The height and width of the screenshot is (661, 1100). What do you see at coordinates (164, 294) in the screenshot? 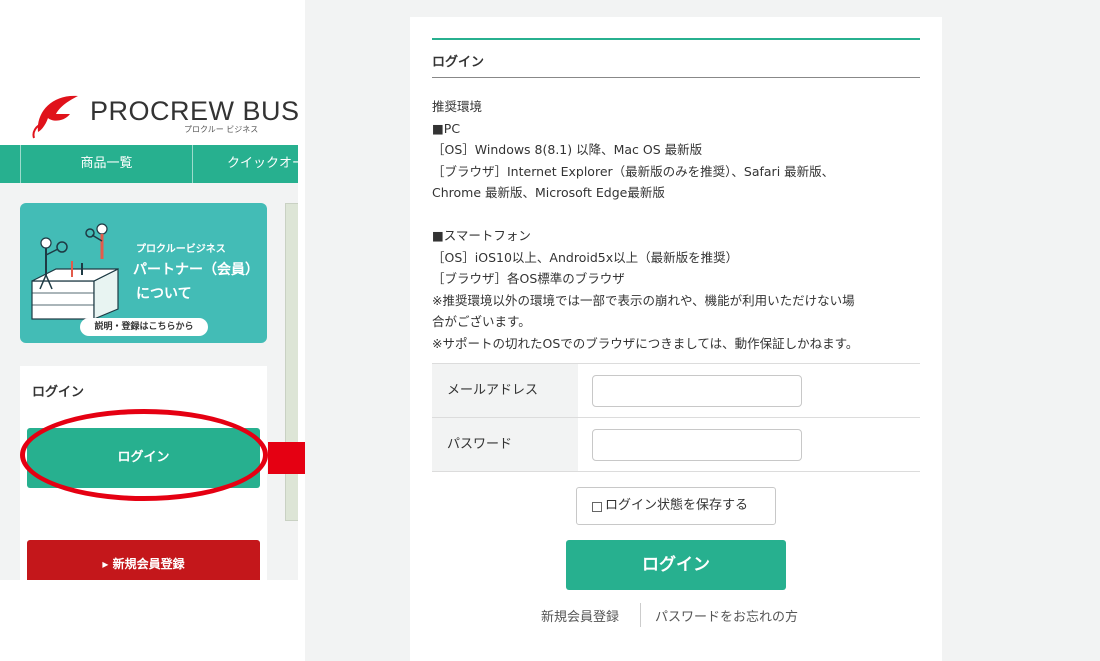
I see `banner-title: について` at bounding box center [164, 294].